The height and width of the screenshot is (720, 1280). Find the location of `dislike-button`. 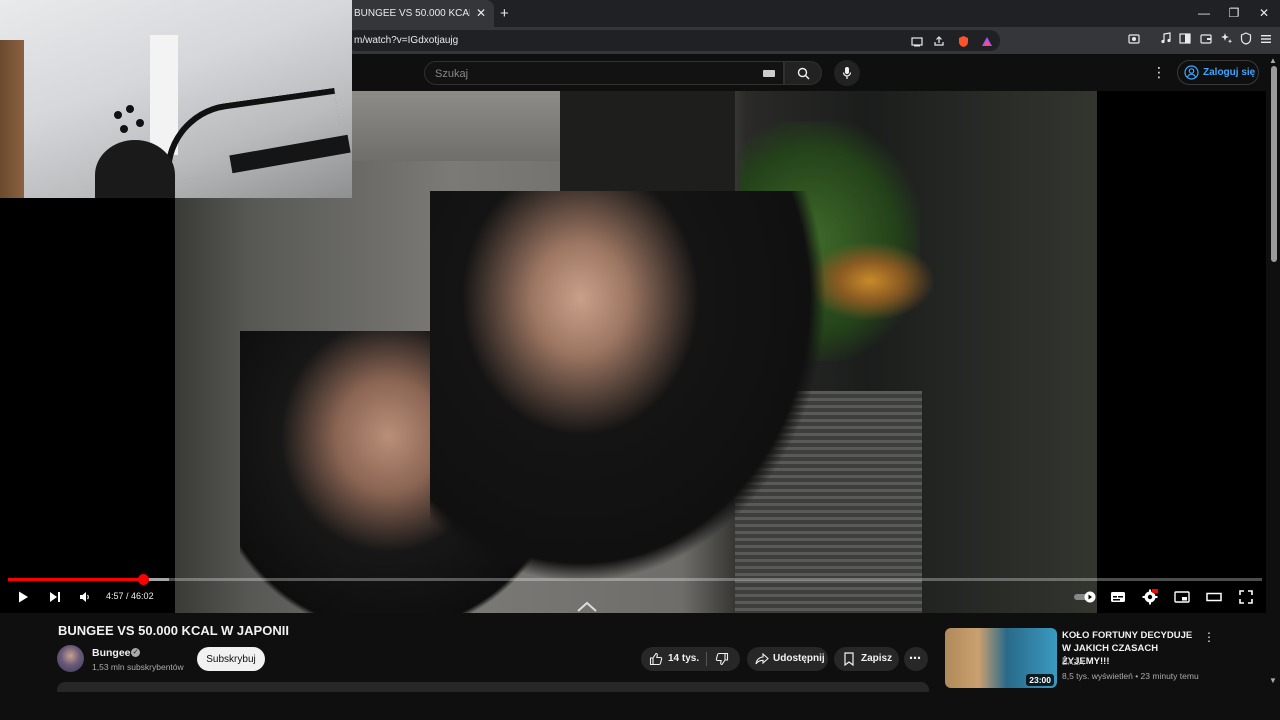

dislike-button is located at coordinates (723, 659).